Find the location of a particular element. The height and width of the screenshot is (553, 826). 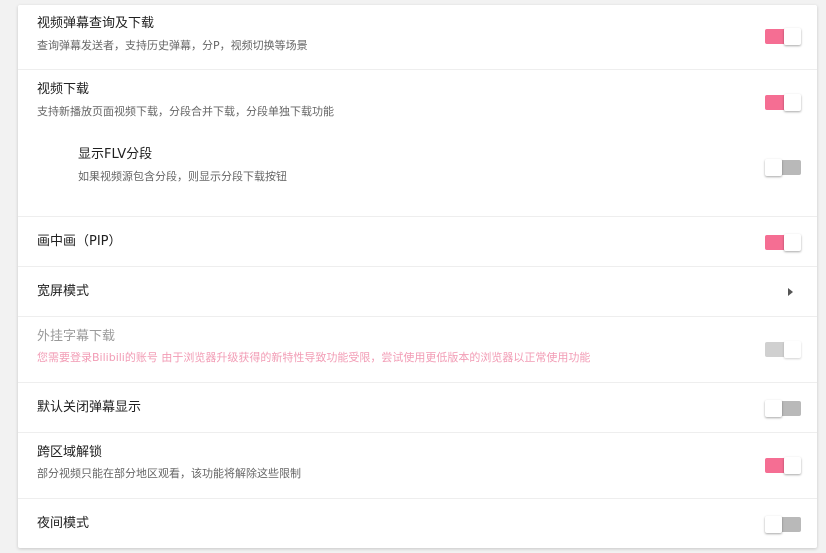

setting-row-night-mode: 夜间模式 is located at coordinates (417, 523).